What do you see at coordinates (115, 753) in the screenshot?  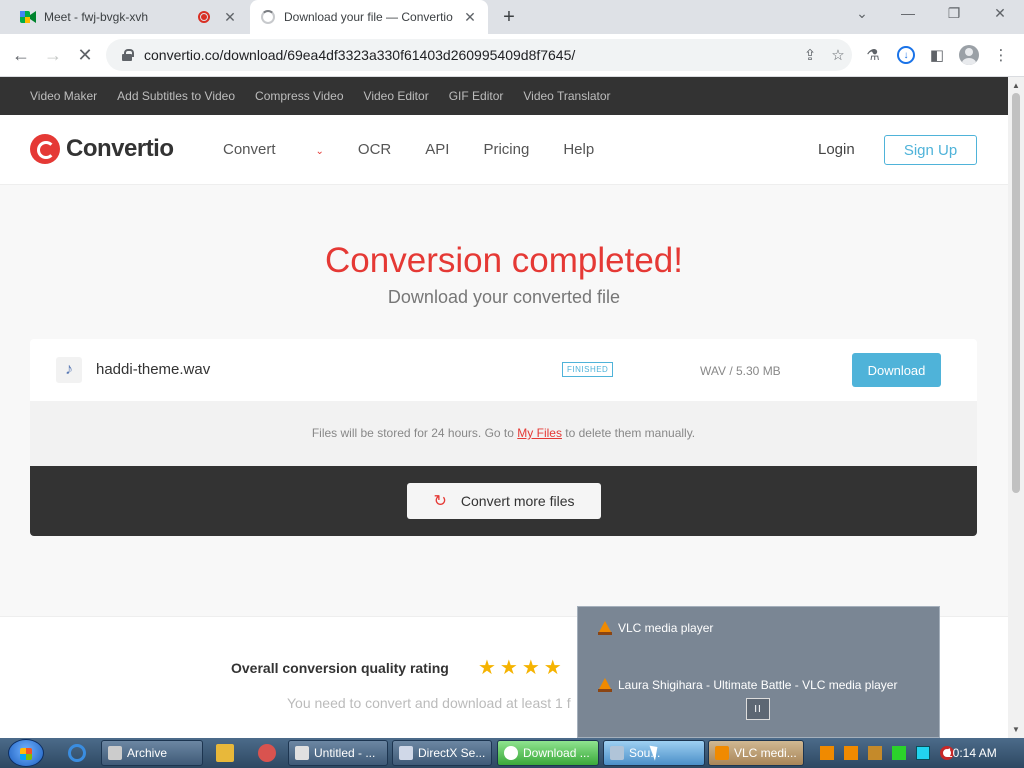 I see `archive-icon` at bounding box center [115, 753].